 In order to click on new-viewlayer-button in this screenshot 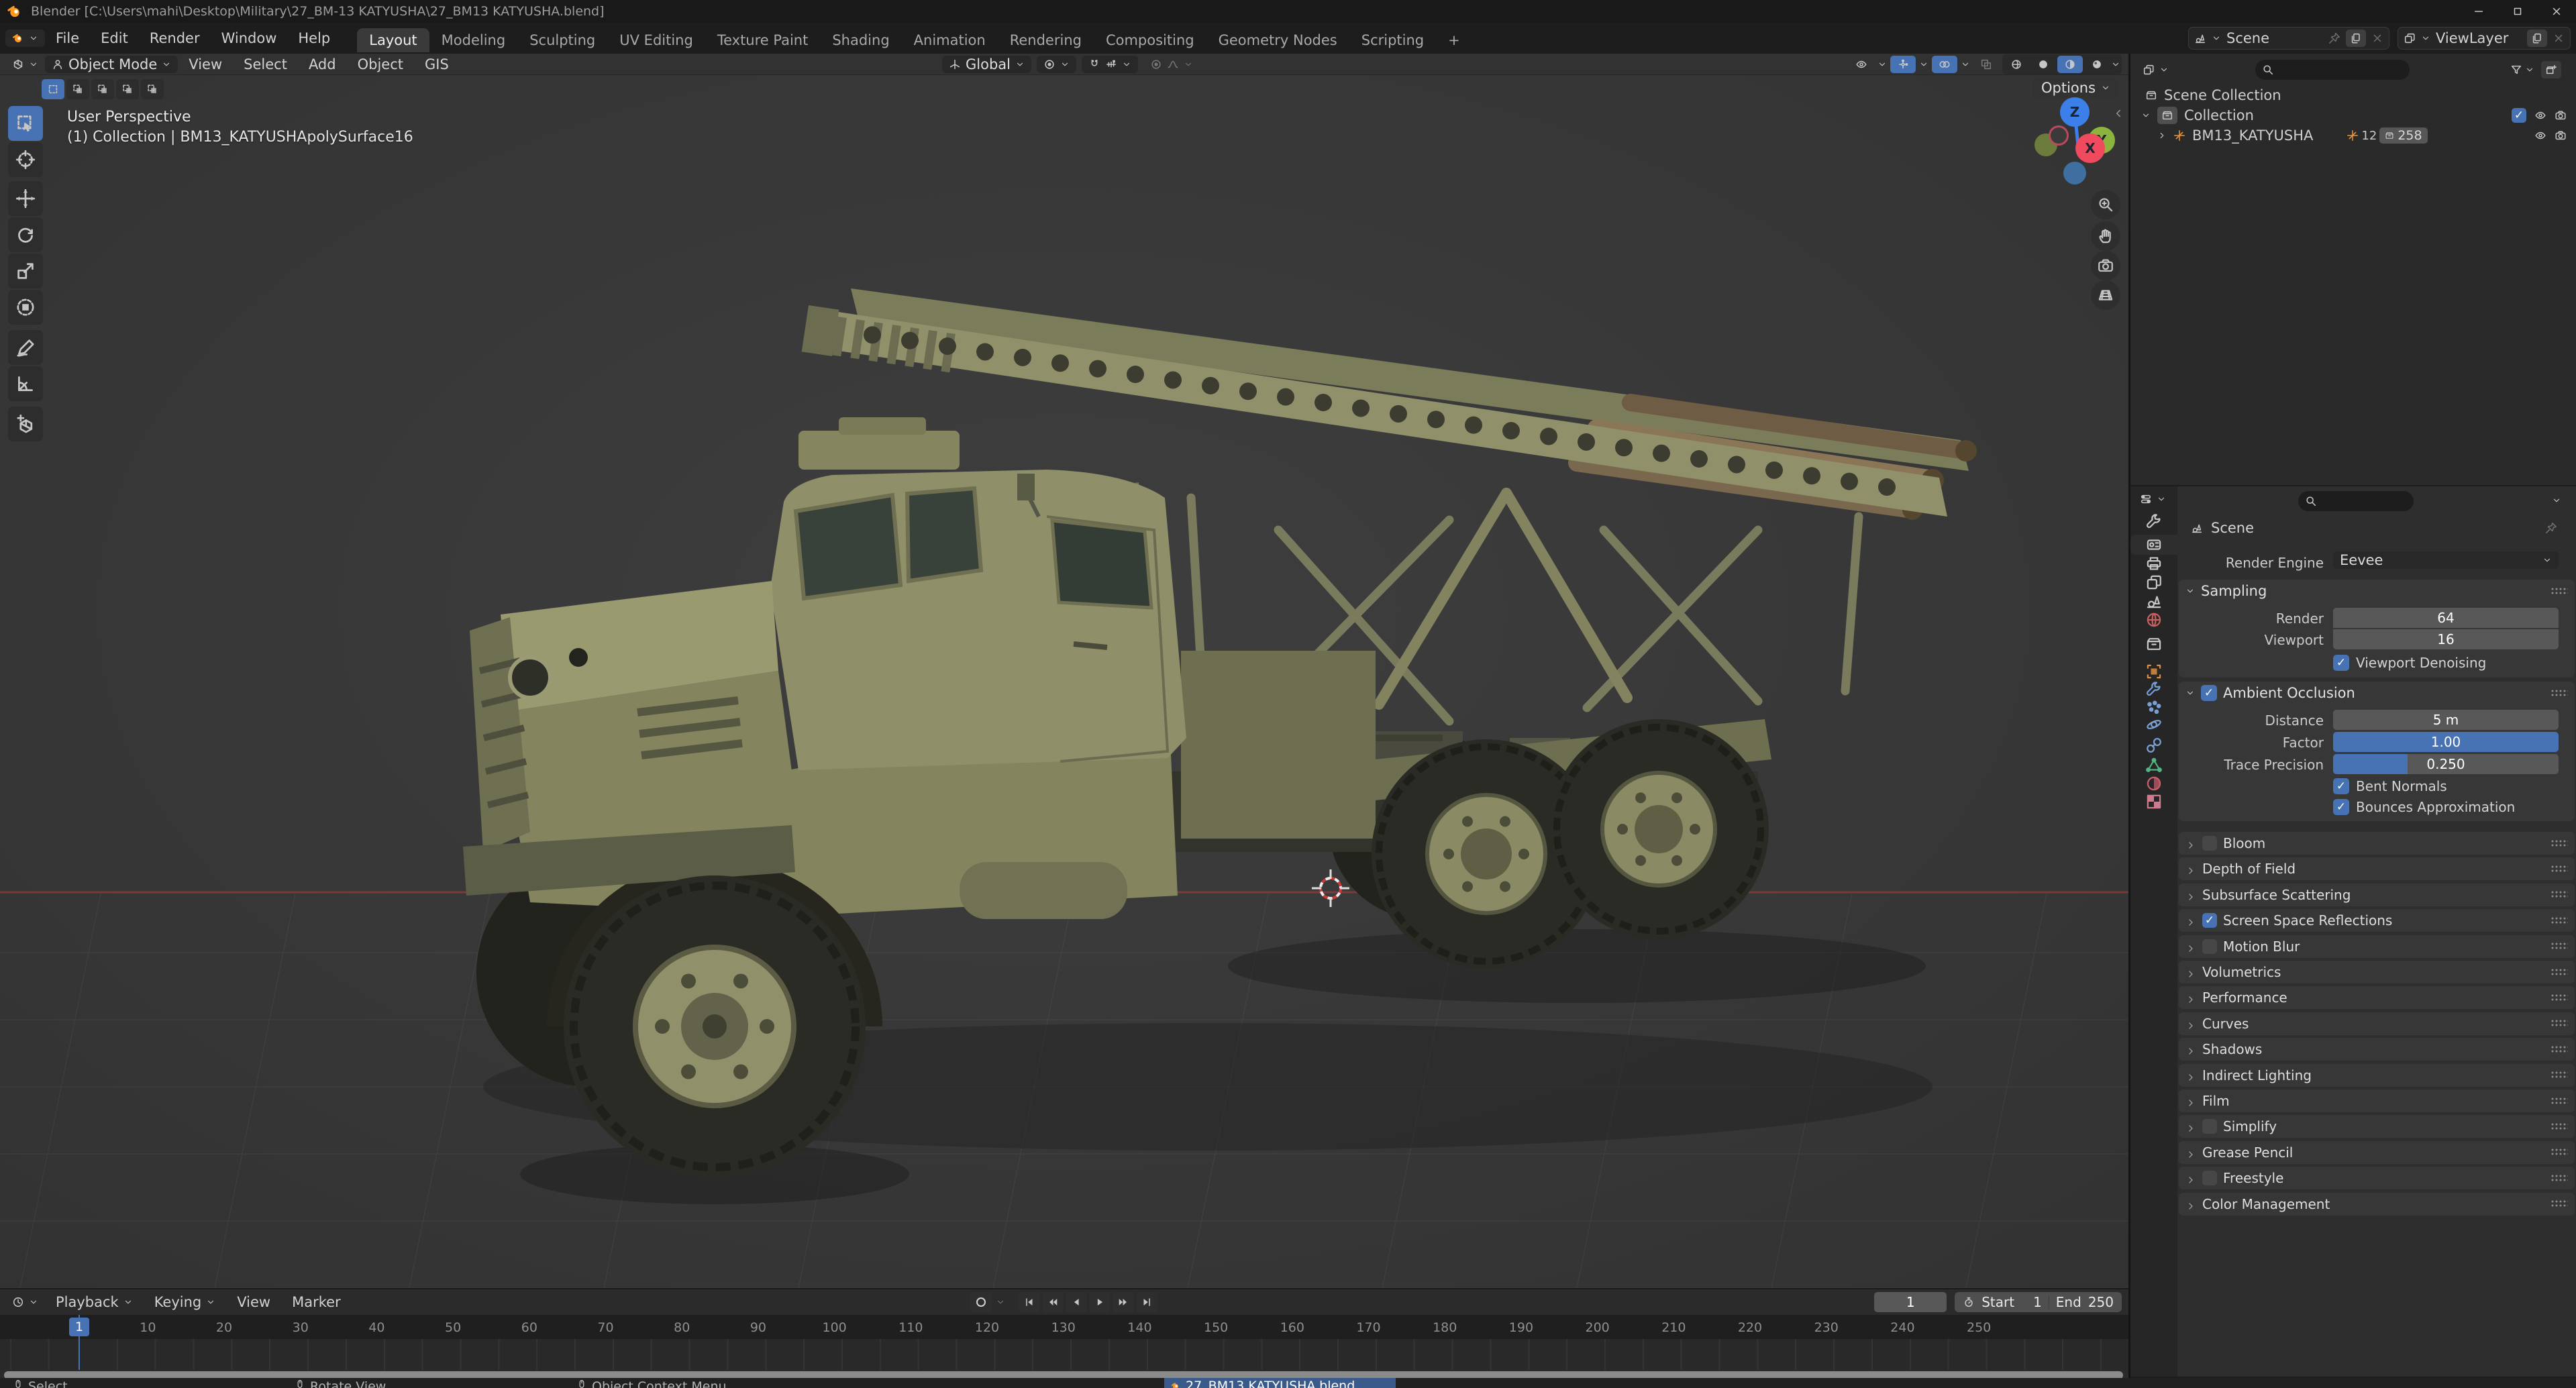, I will do `click(2537, 38)`.